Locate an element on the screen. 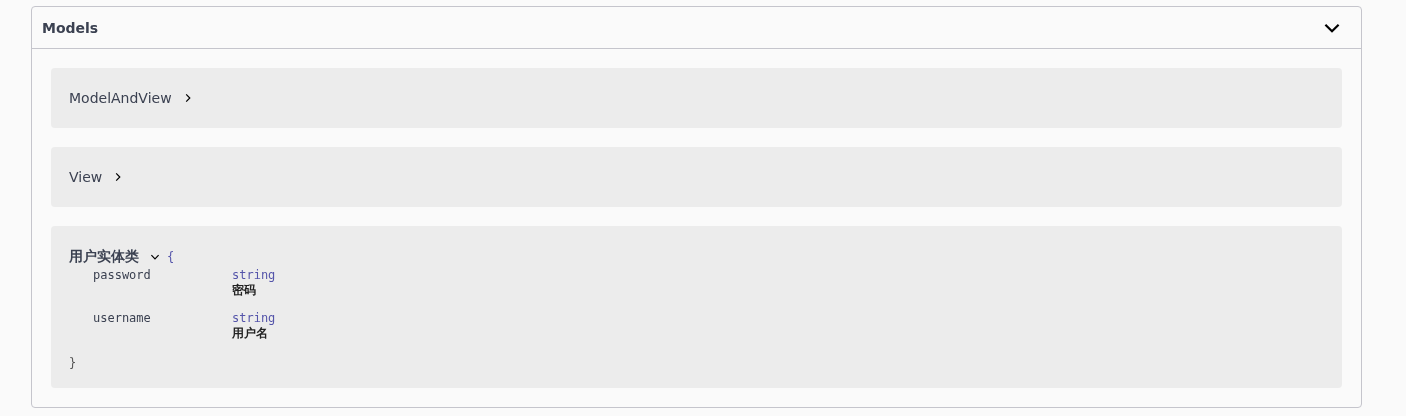  model-toggle: ModelAndView is located at coordinates (131, 98).